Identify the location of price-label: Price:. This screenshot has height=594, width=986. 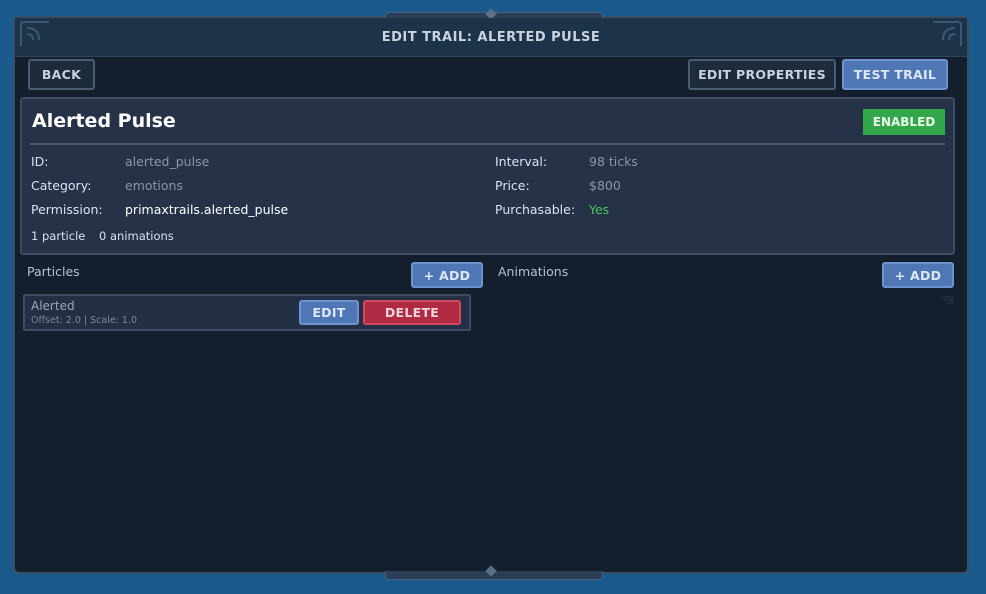
(512, 185).